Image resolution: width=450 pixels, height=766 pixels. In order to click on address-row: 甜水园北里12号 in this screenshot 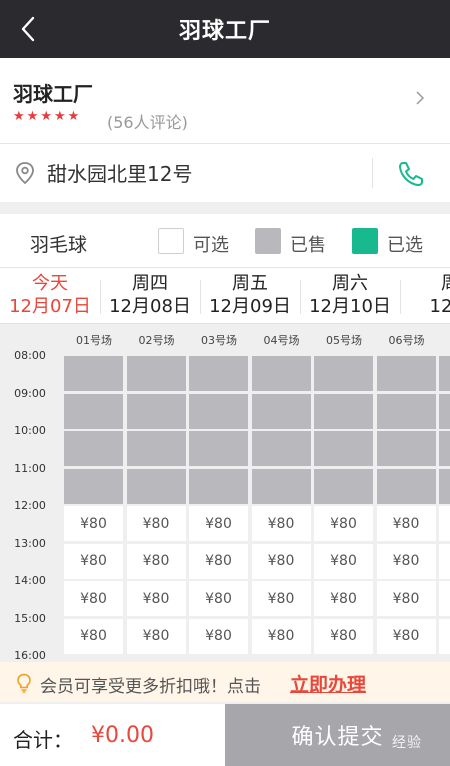, I will do `click(225, 173)`.